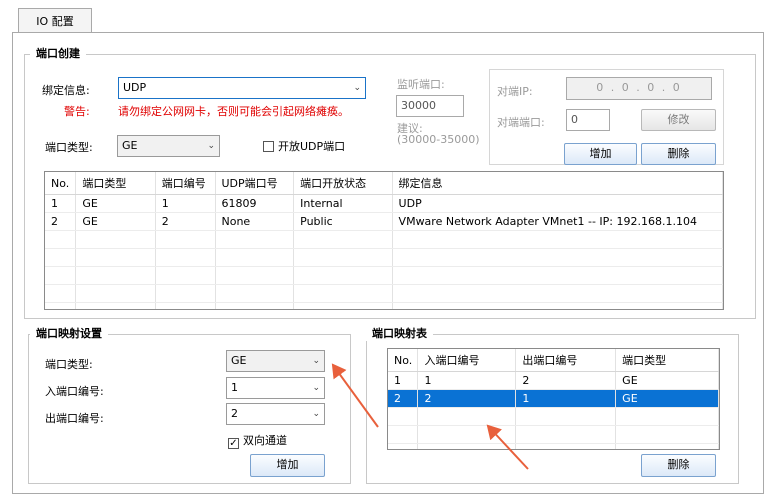 This screenshot has height=498, width=767. What do you see at coordinates (430, 416) in the screenshot?
I see `arrow-annotation-layer` at bounding box center [430, 416].